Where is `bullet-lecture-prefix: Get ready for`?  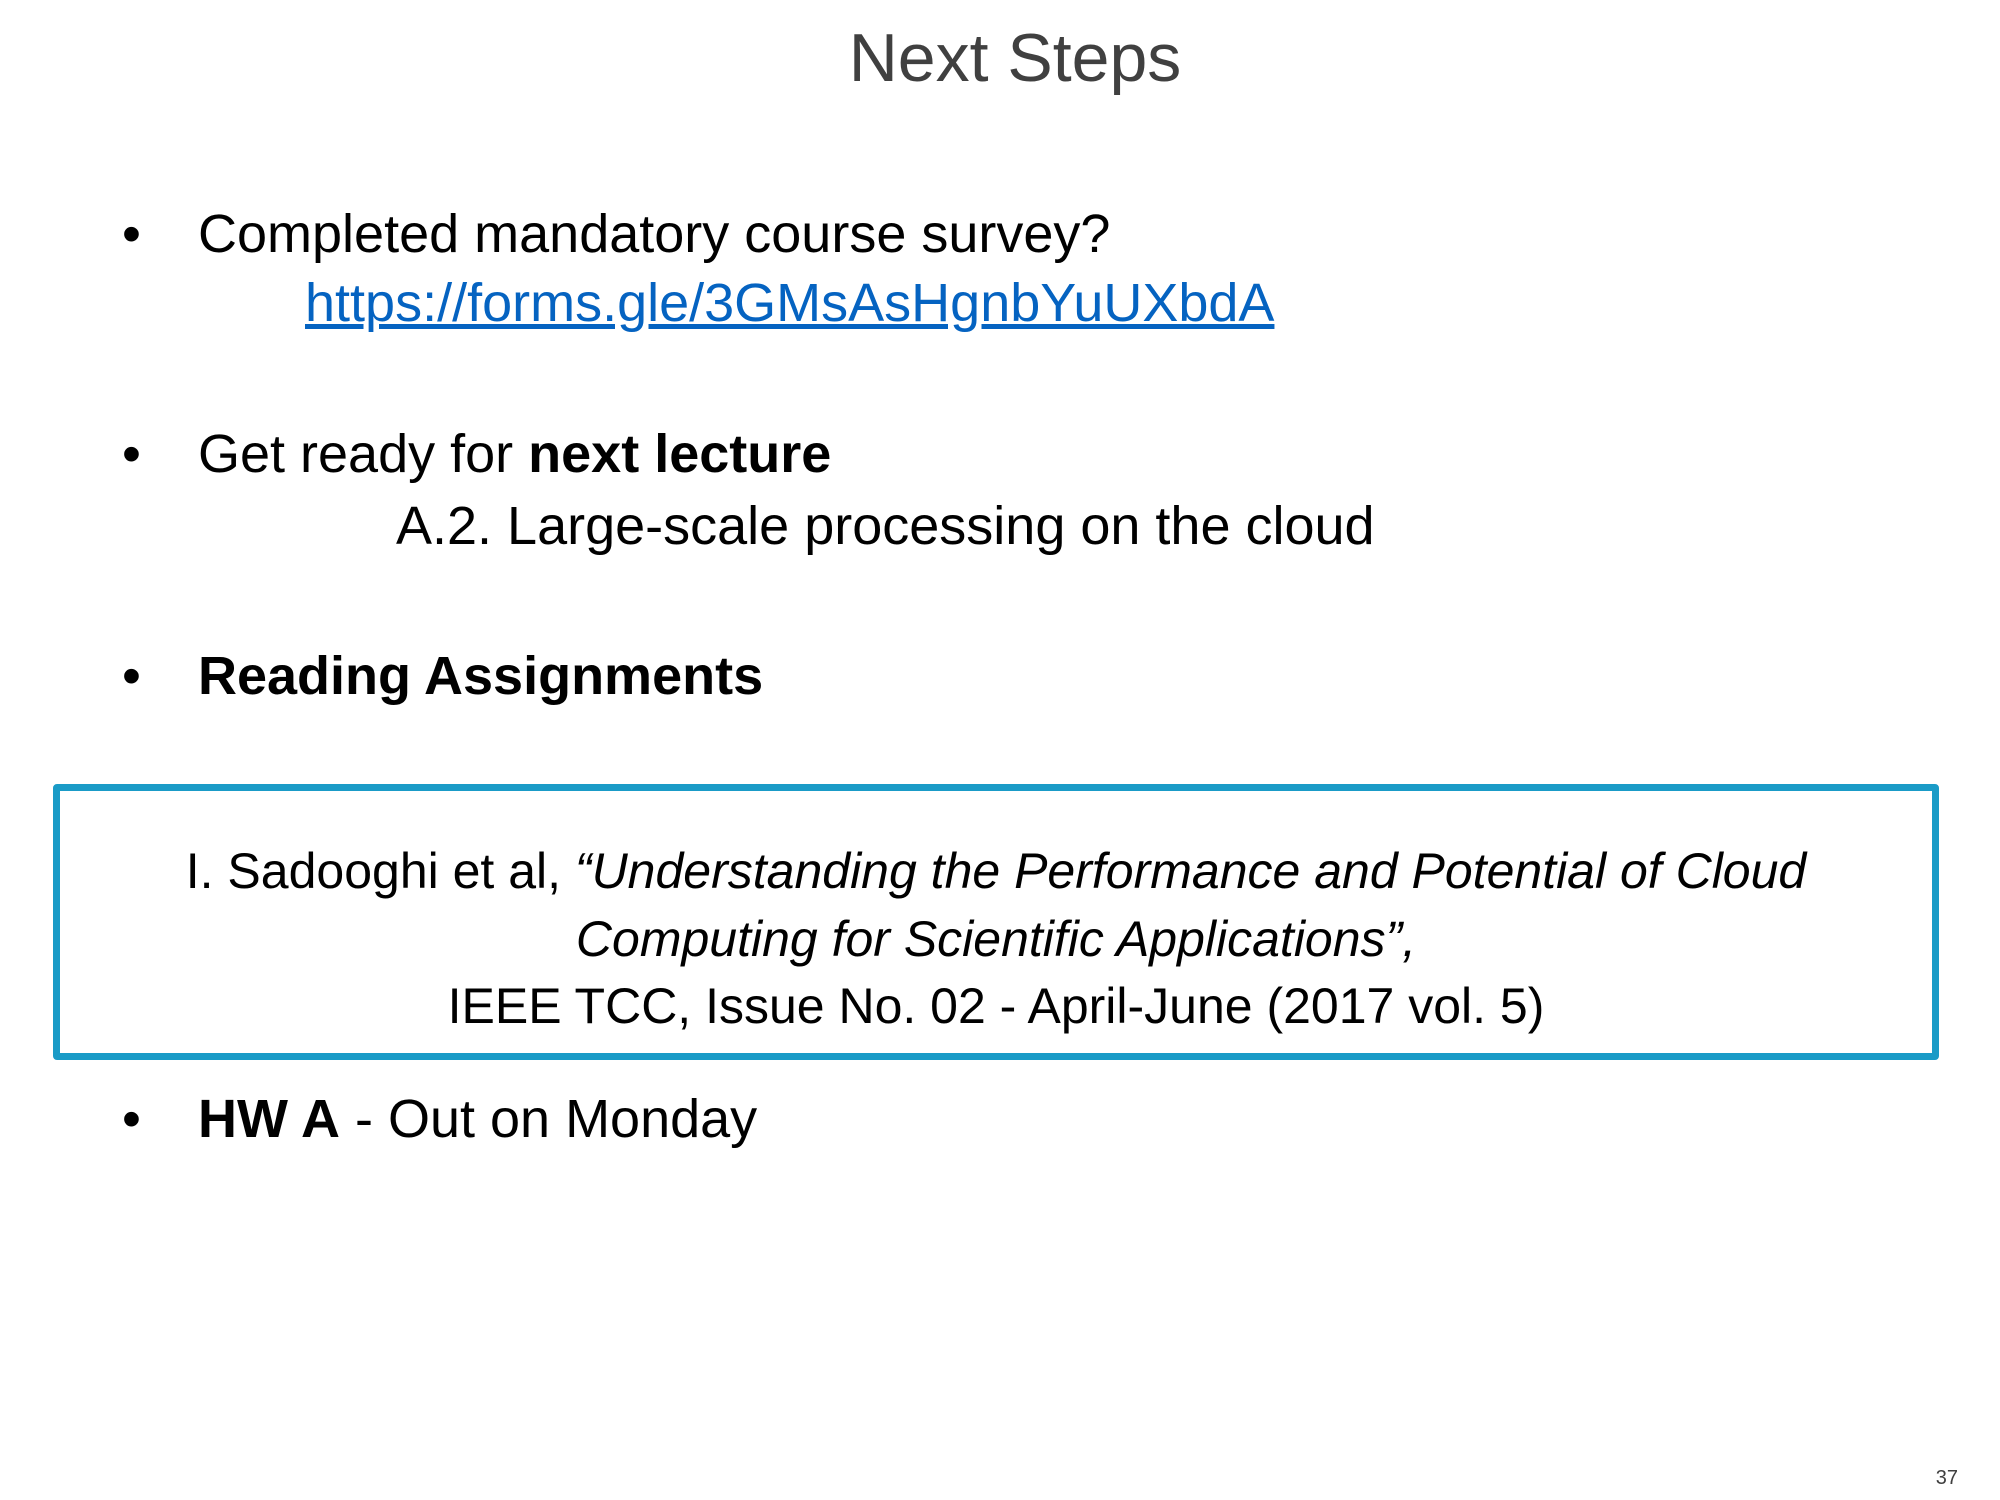 bullet-lecture-prefix: Get ready for is located at coordinates (363, 454).